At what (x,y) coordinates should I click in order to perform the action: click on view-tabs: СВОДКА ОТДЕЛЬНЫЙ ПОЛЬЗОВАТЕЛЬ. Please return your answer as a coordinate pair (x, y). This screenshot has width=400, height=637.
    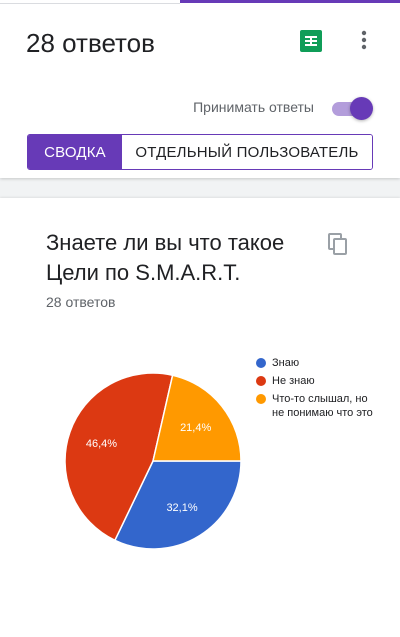
    Looking at the image, I should click on (200, 152).